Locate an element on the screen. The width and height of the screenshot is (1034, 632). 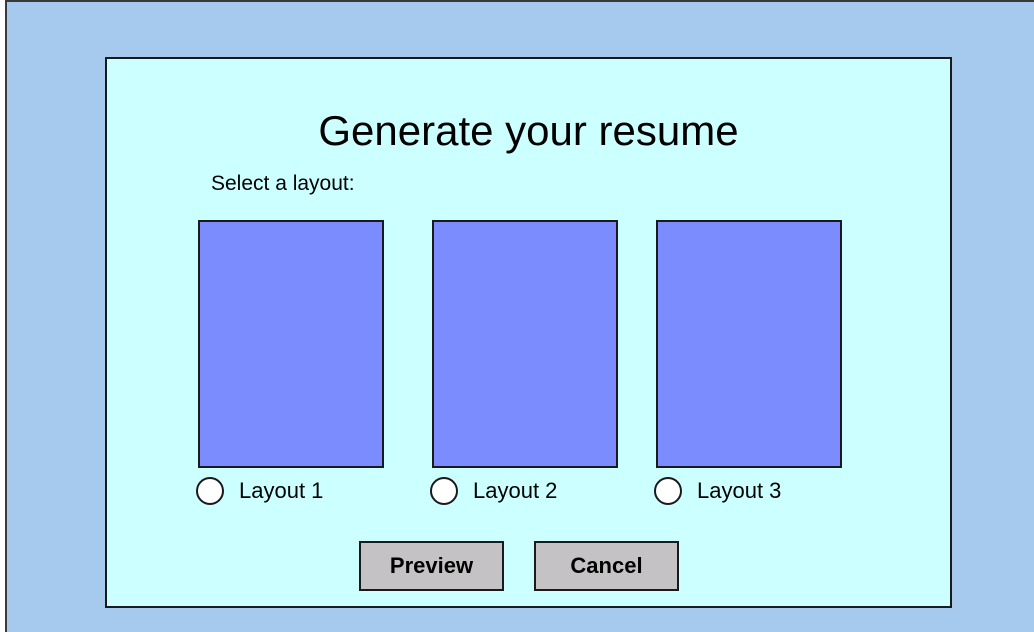
select-layout-label: Select a layout: is located at coordinates (283, 183).